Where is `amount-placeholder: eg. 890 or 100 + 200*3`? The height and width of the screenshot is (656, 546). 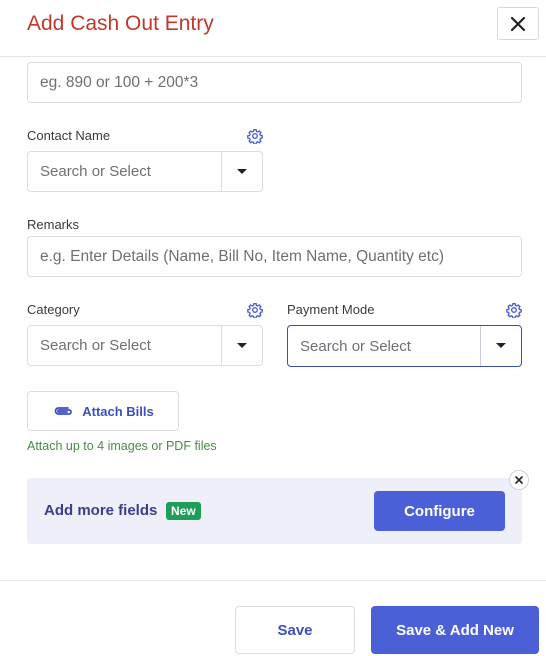 amount-placeholder: eg. 890 or 100 + 200*3 is located at coordinates (119, 82).